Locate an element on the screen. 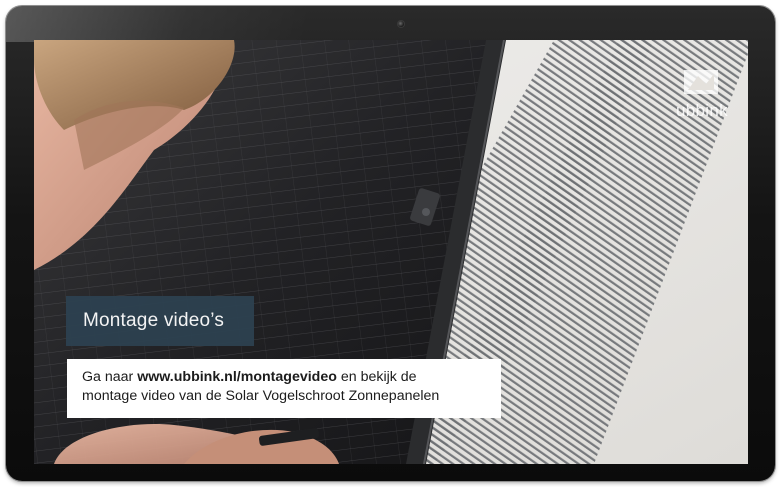 Image resolution: width=781 pixels, height=487 pixels. slide-title-box: Montage video’s is located at coordinates (160, 321).